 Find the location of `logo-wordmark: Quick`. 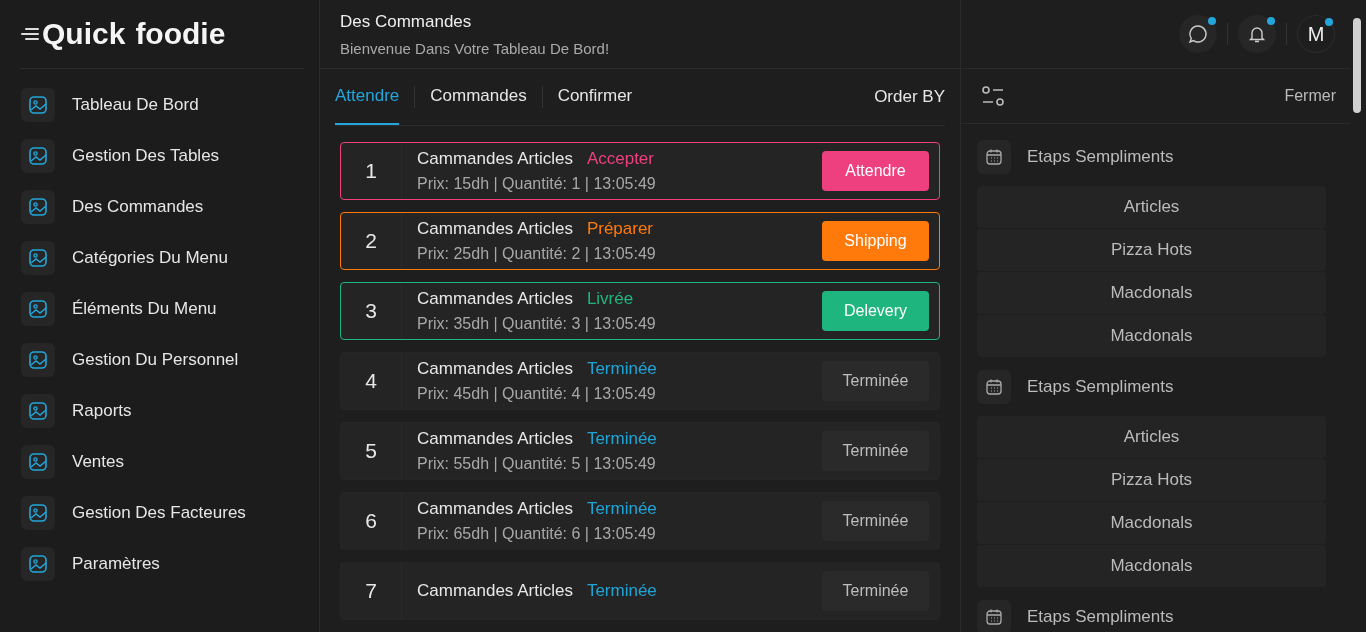

logo-wordmark: Quick is located at coordinates (84, 34).